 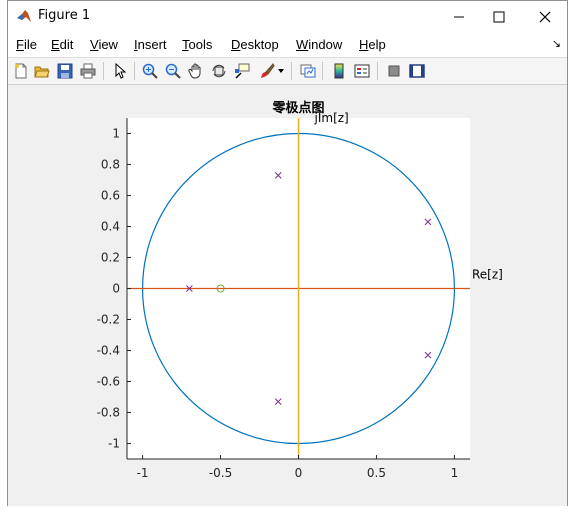 I want to click on print-icon, so click(x=88, y=71).